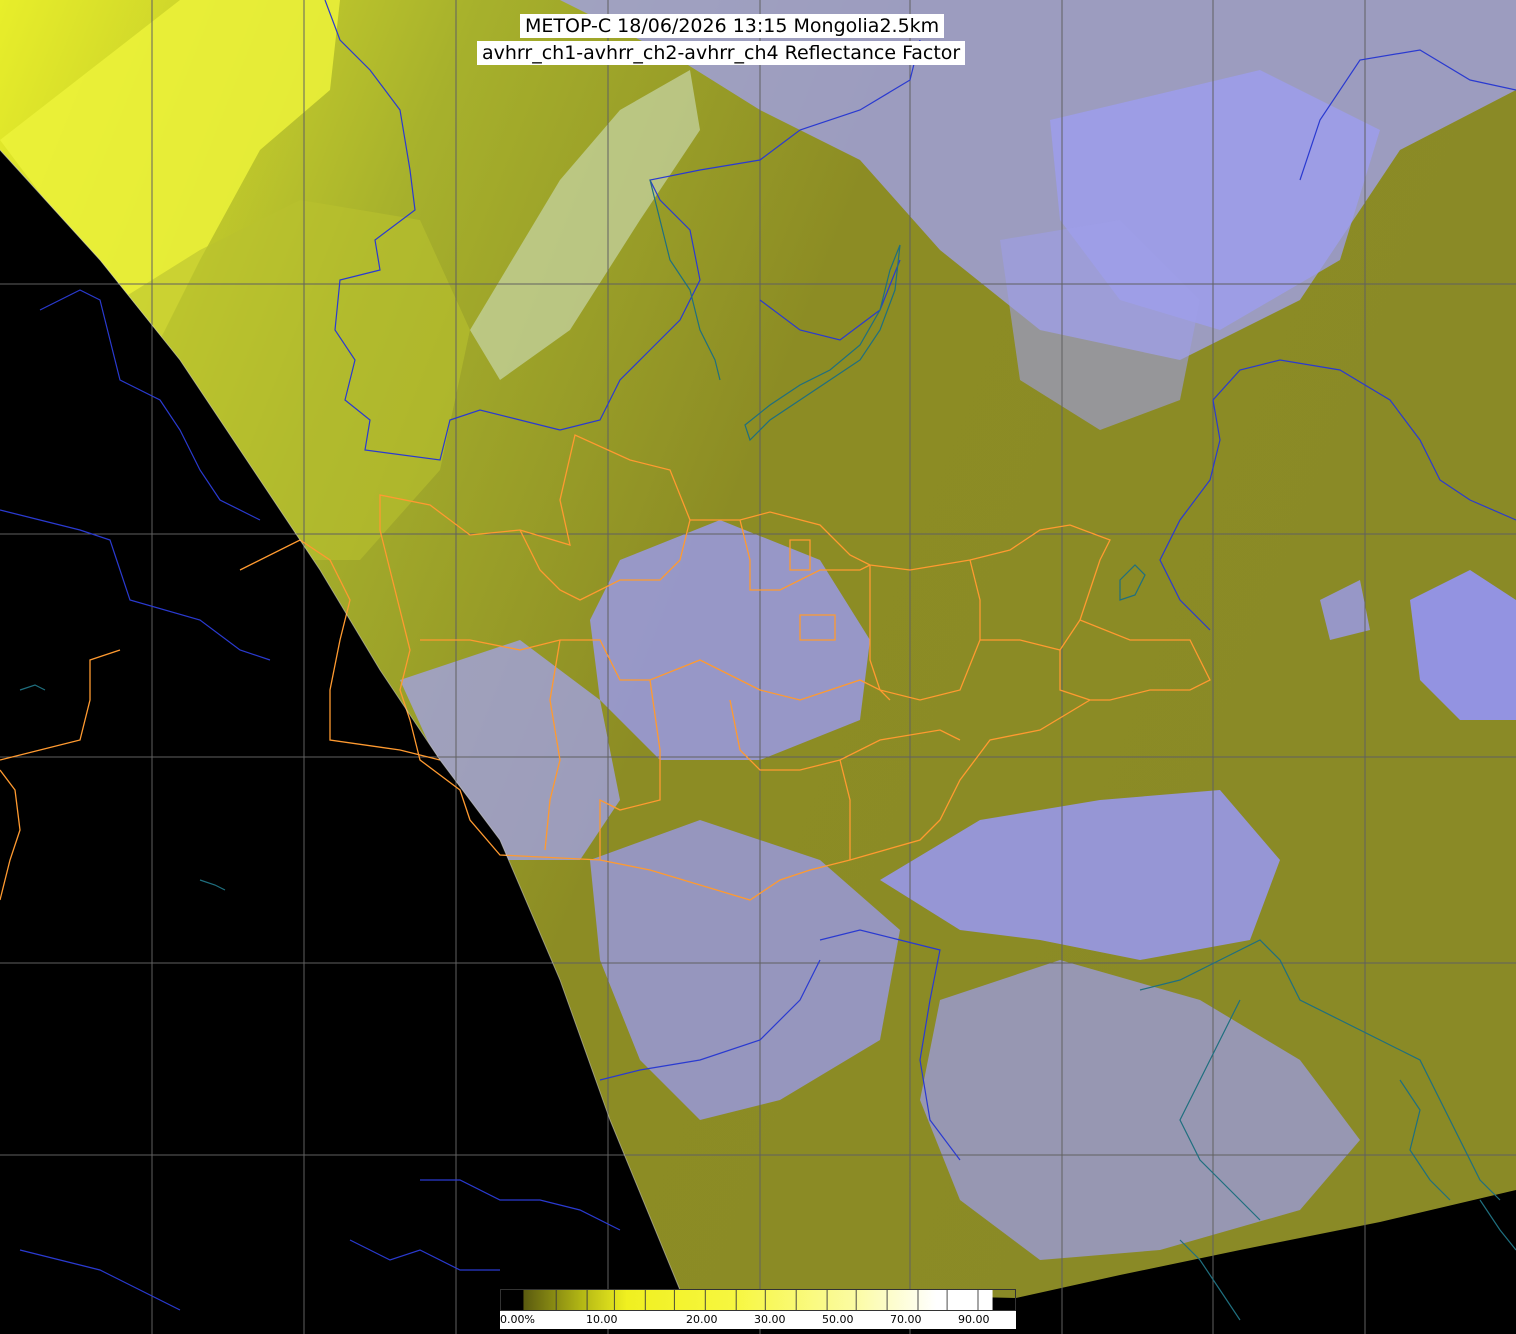  Describe the element at coordinates (974, 1319) in the screenshot. I see `legend-label: 90.00` at that location.